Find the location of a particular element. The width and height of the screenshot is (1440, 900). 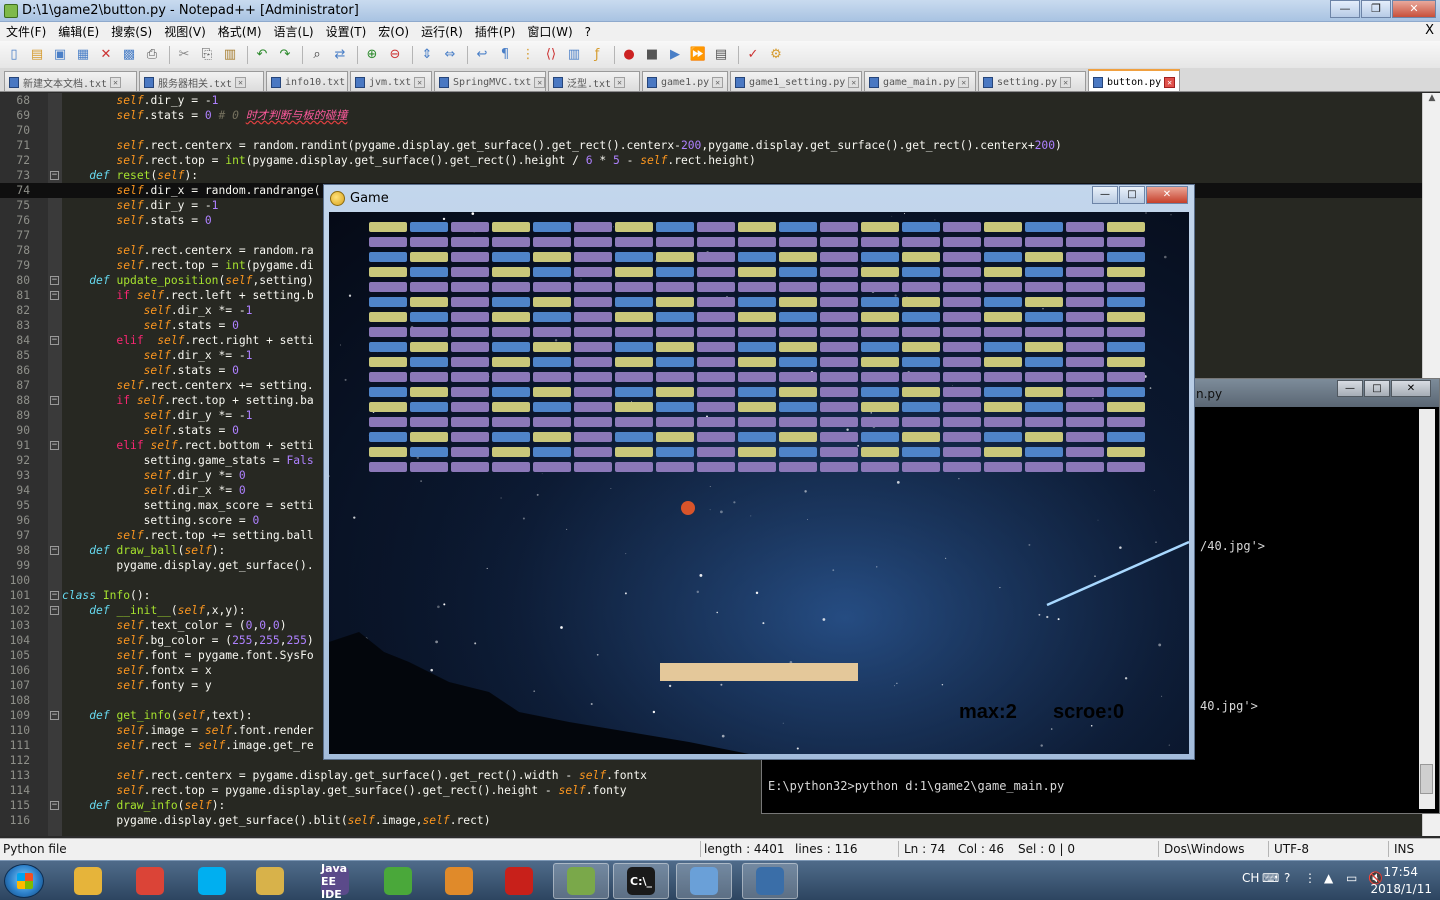

run-macro-multiple-icon: ⏩ is located at coordinates (698, 55).